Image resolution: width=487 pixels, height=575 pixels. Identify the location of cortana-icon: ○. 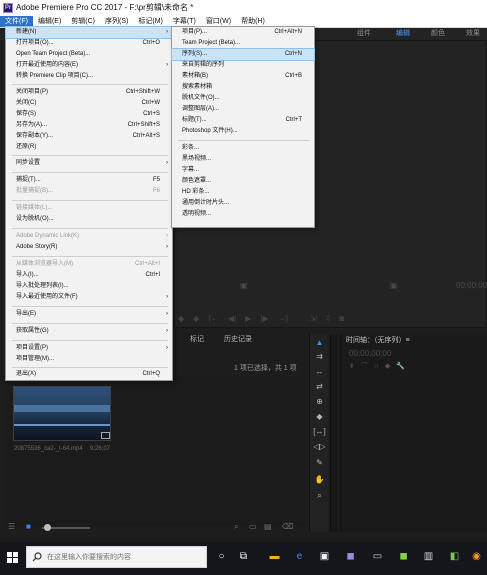
(221, 556).